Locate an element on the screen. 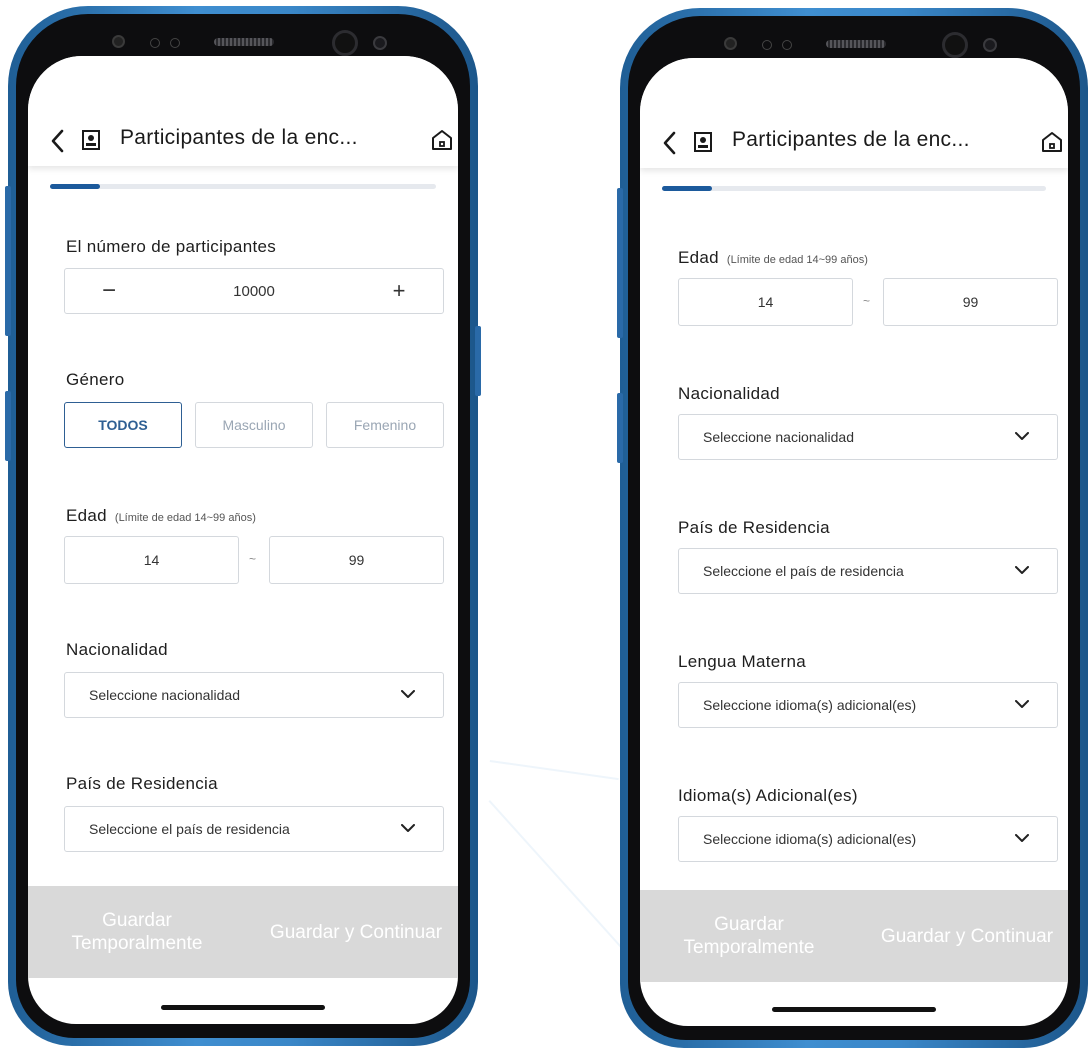  mother-tongue-select: Seleccione idioma(s) adicional(es) is located at coordinates (868, 705).